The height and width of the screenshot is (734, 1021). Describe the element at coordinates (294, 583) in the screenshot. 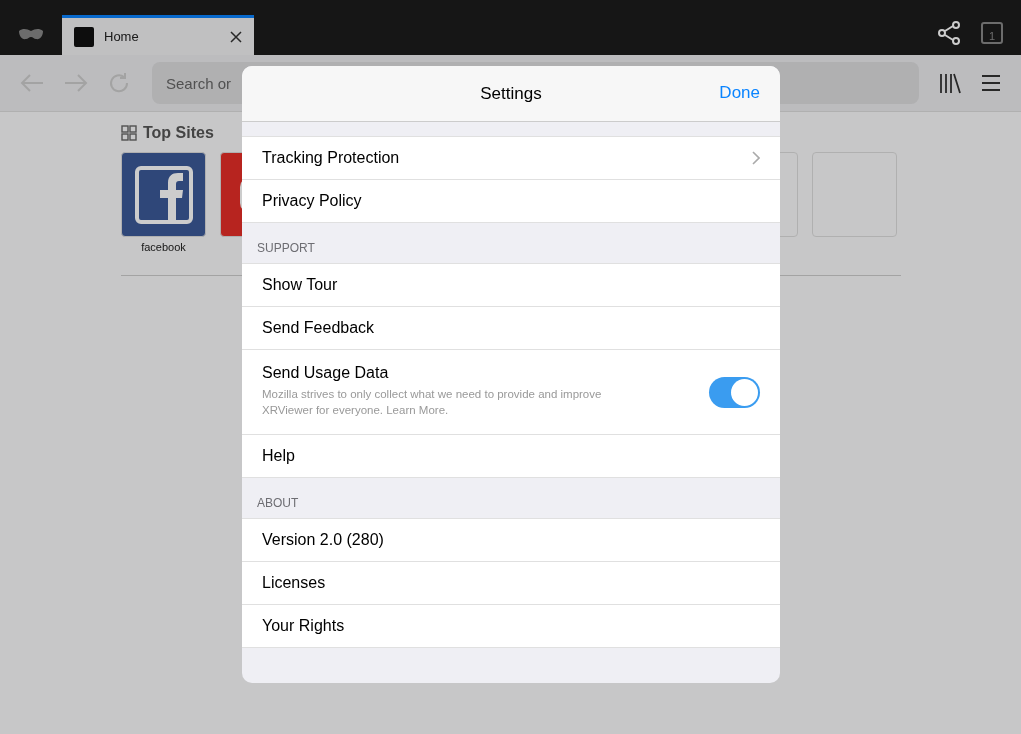

I see `row-label: Licenses` at that location.